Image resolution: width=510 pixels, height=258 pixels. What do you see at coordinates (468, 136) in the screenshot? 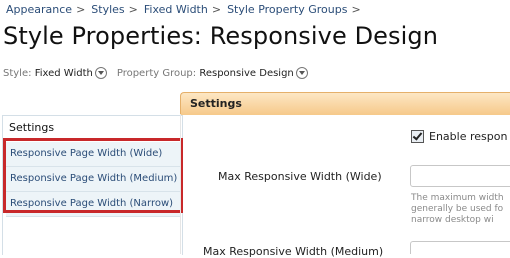
I see `enable-responsive-label: Enable respon` at bounding box center [468, 136].